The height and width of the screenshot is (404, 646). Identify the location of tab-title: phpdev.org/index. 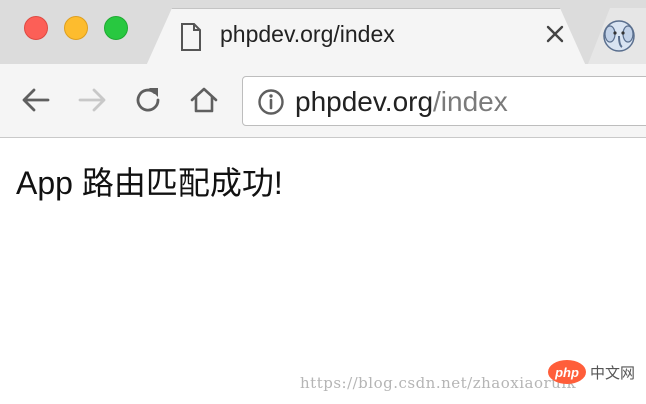
(307, 34).